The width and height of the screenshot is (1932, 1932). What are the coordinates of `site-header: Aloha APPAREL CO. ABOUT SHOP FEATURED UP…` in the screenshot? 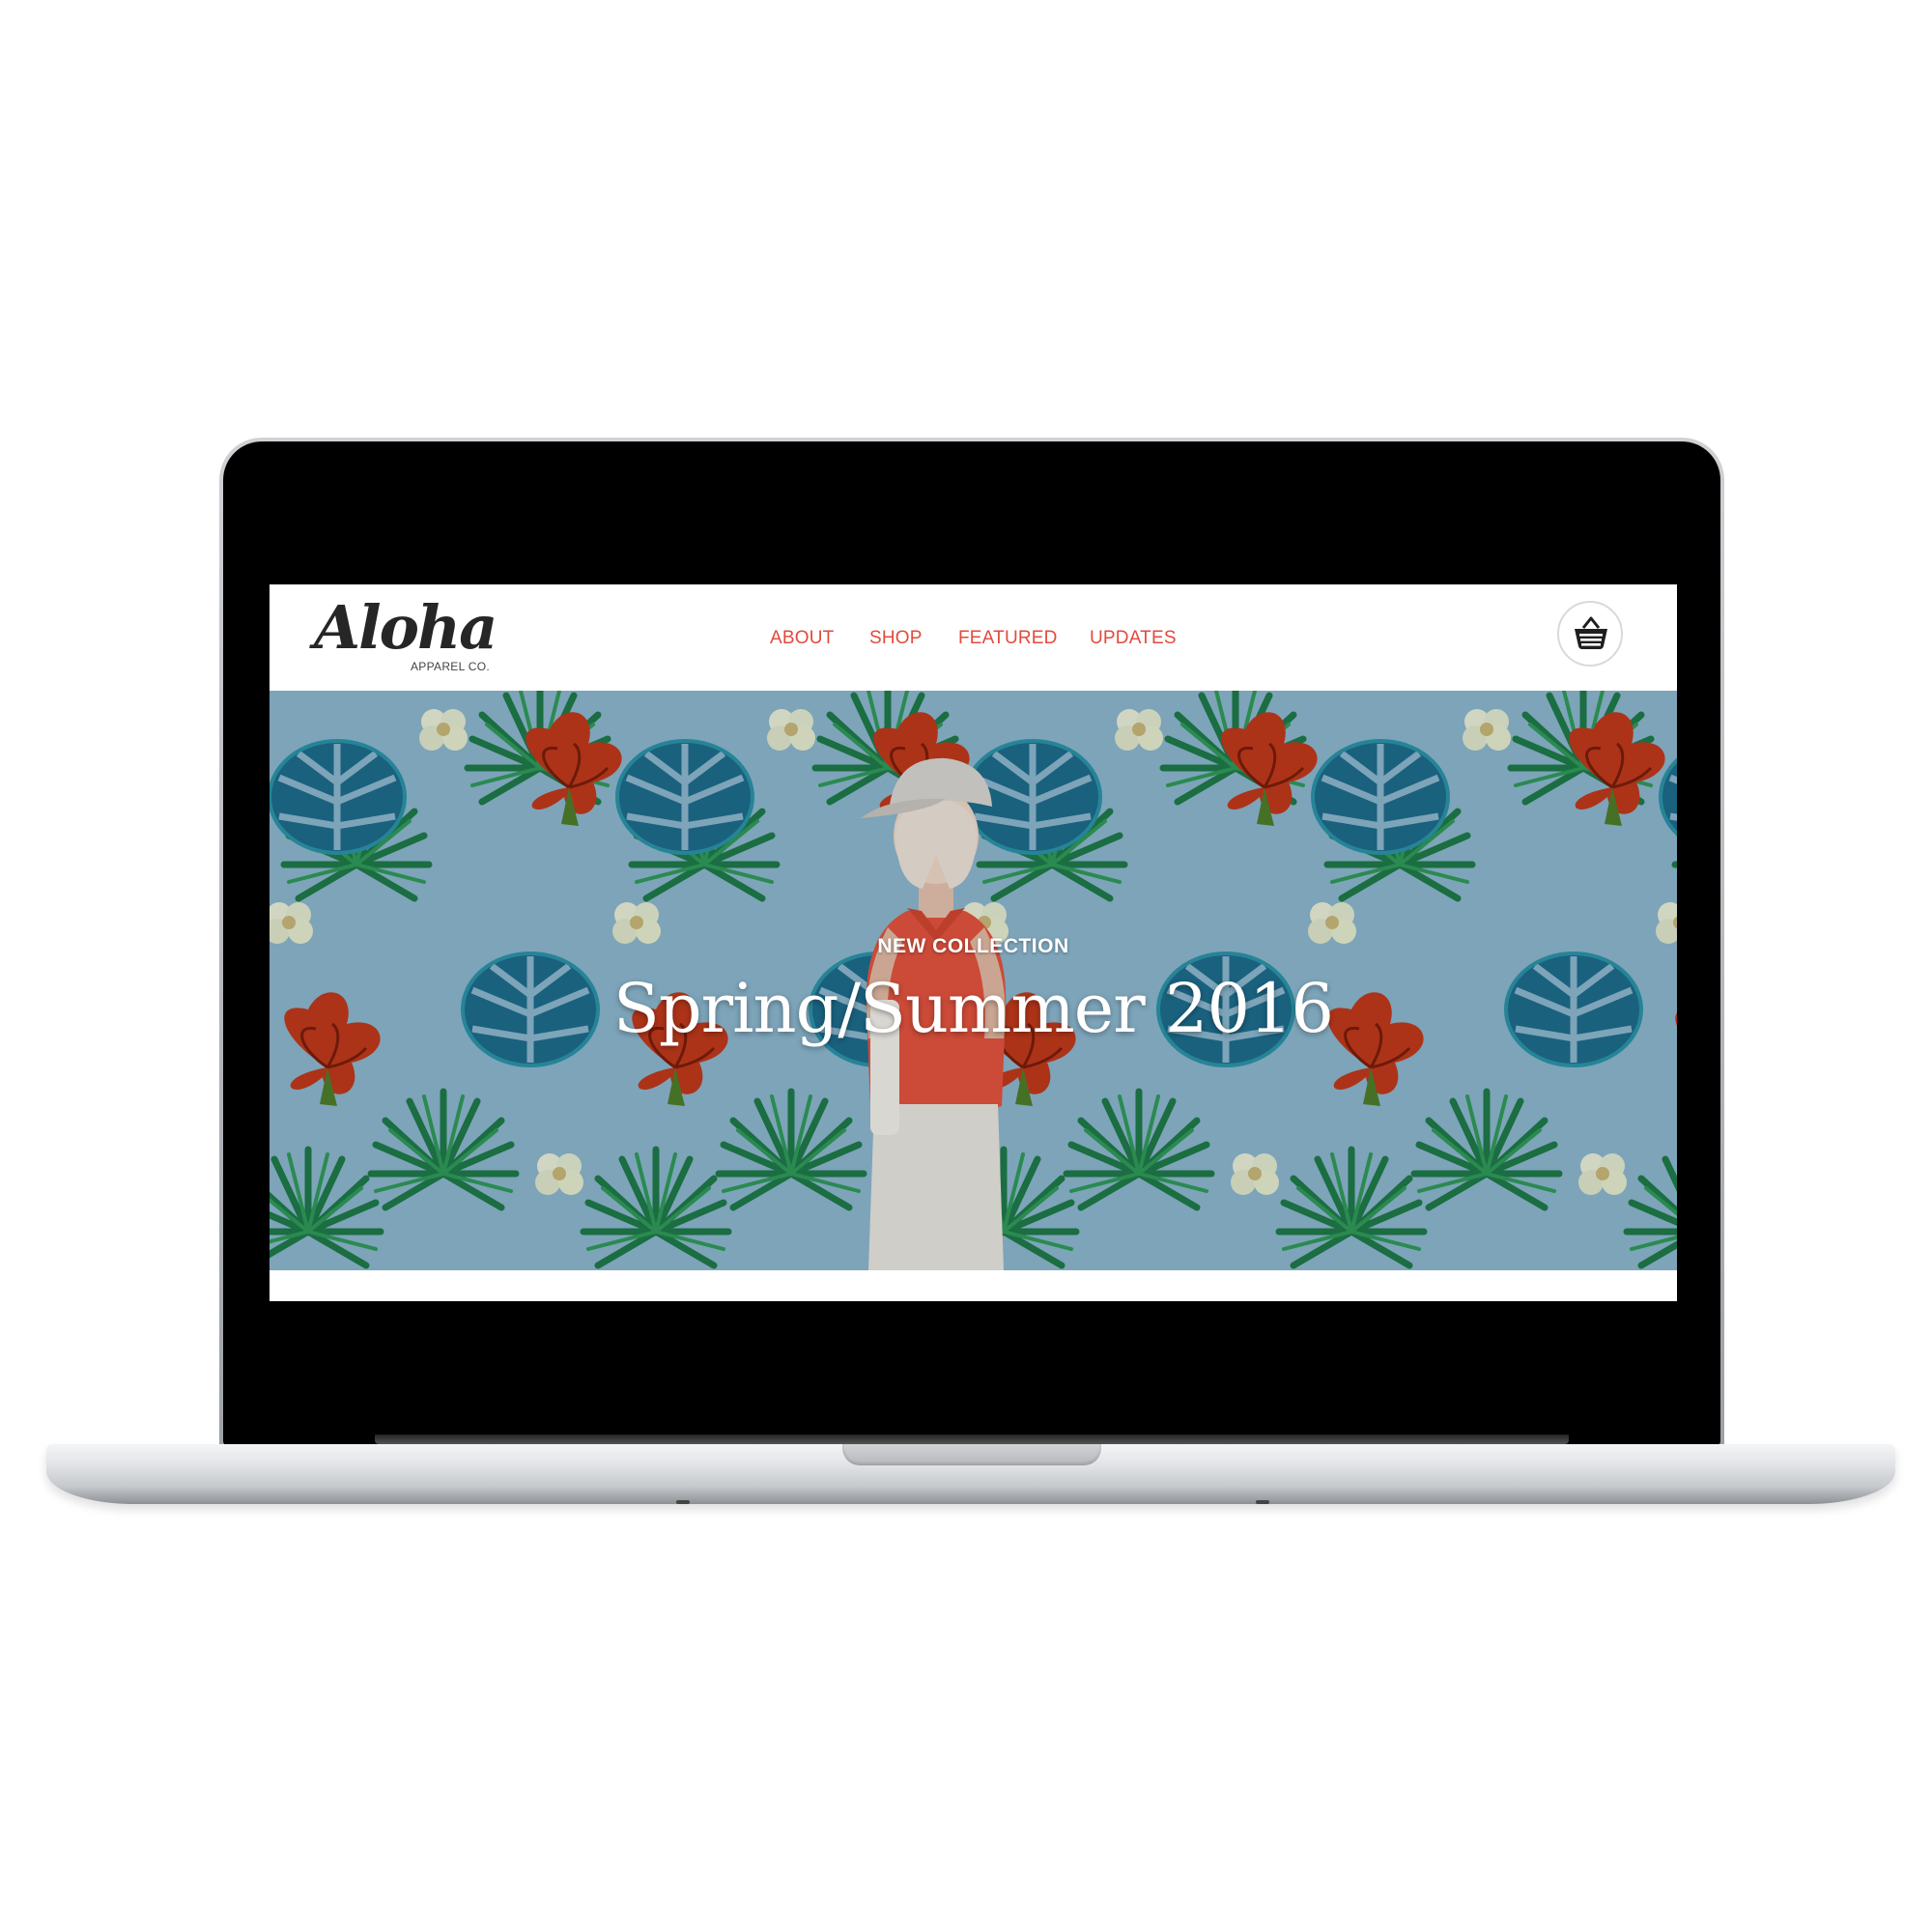 It's located at (973, 637).